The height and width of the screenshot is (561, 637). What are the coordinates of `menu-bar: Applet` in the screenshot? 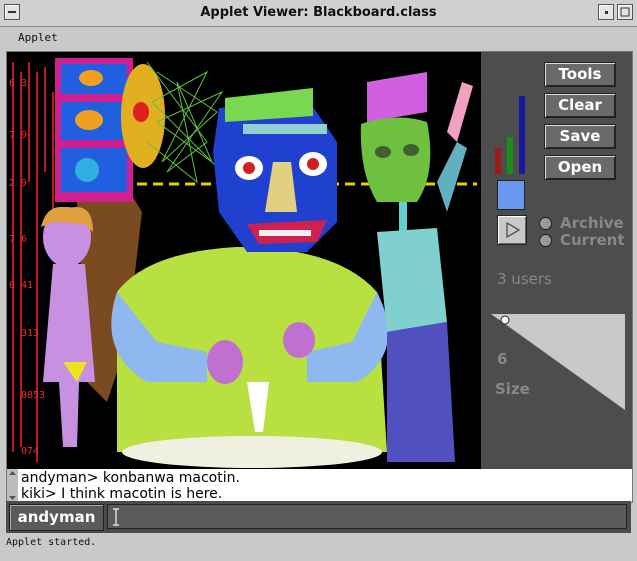 It's located at (318, 38).